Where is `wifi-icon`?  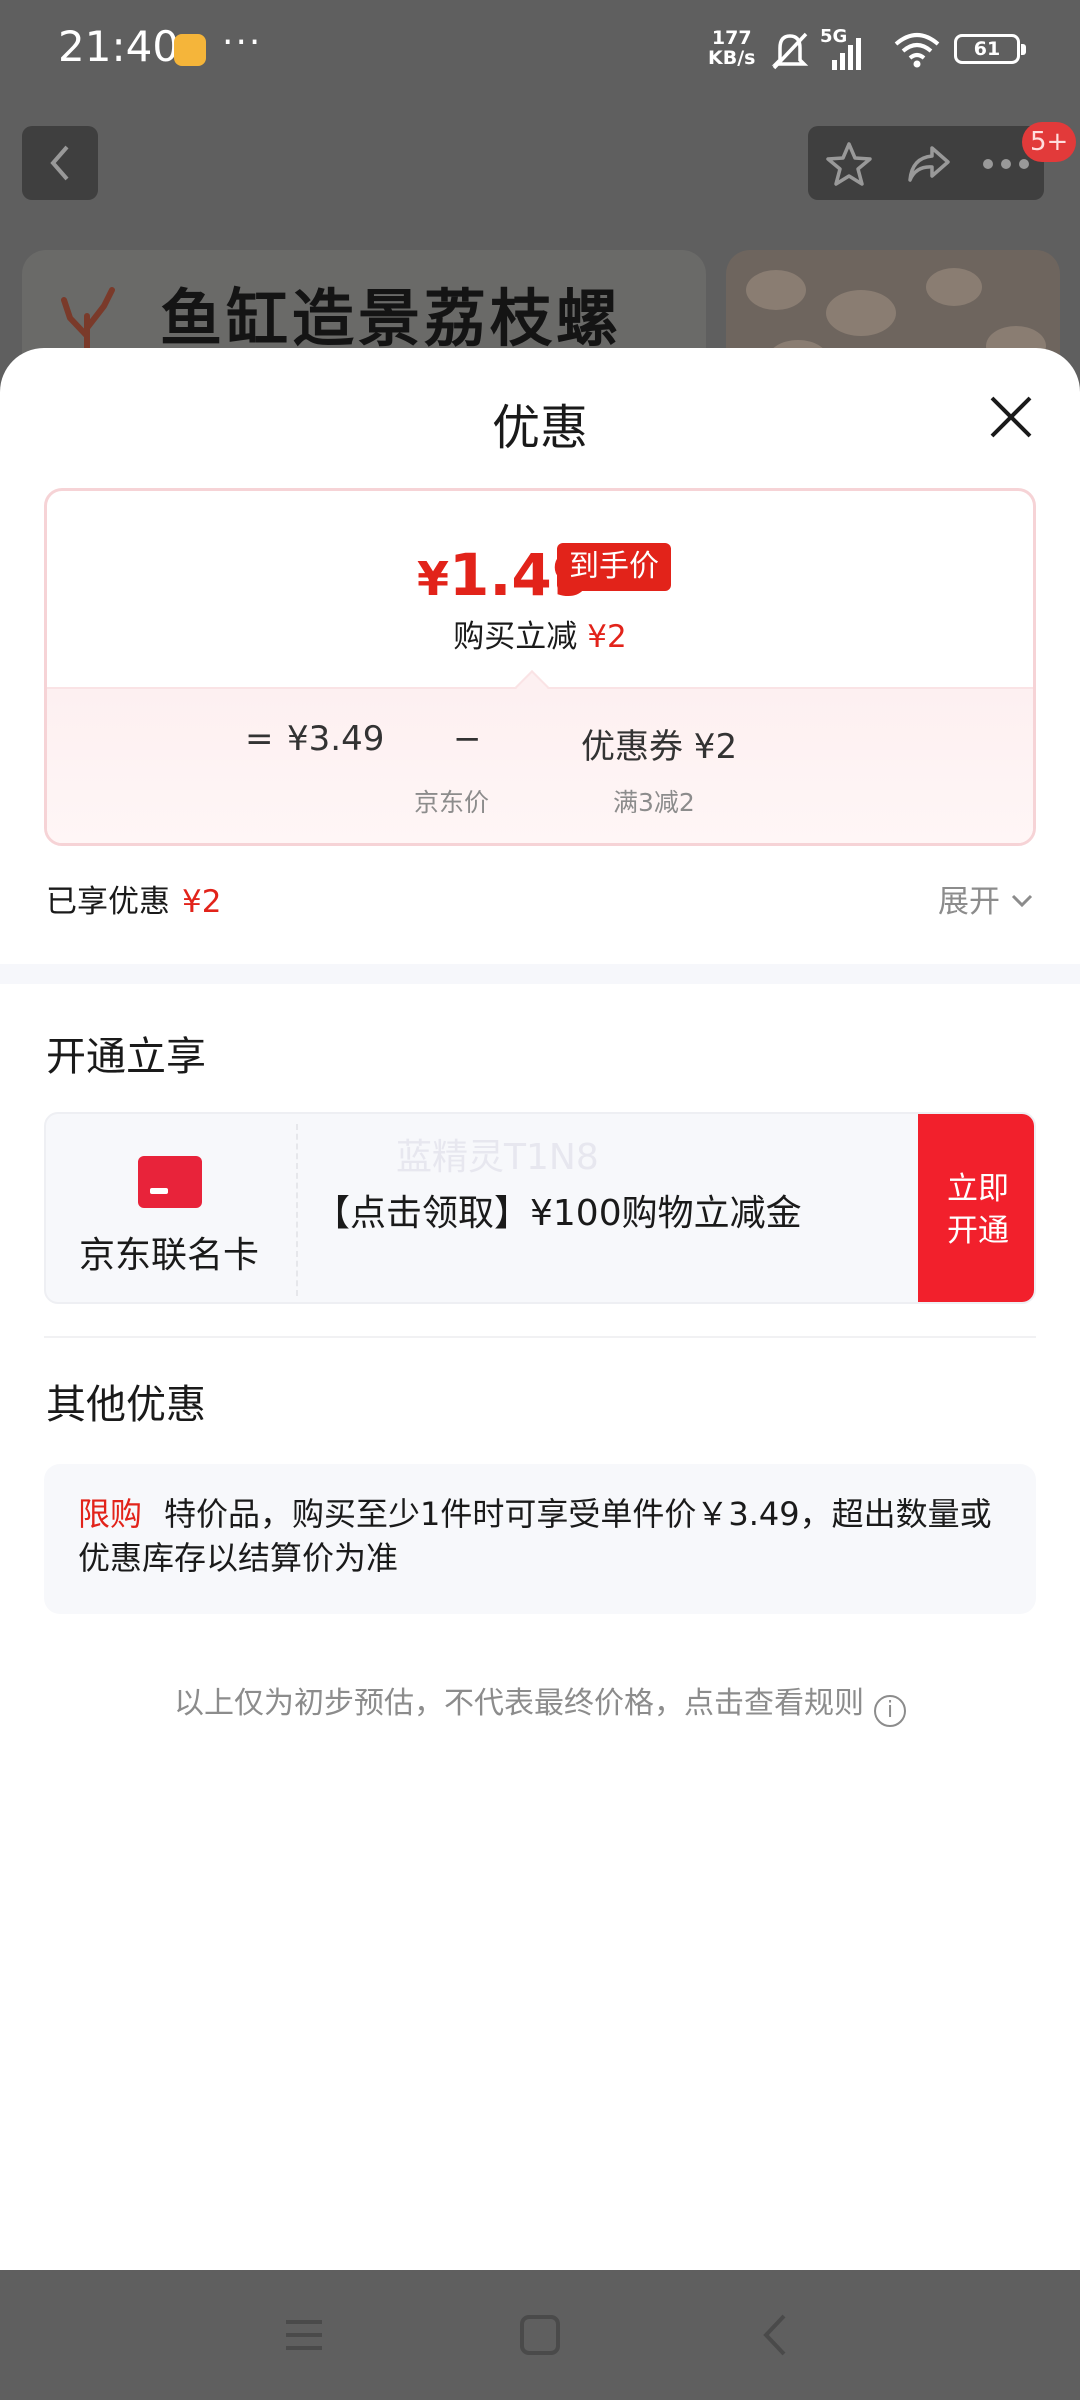
wifi-icon is located at coordinates (917, 50).